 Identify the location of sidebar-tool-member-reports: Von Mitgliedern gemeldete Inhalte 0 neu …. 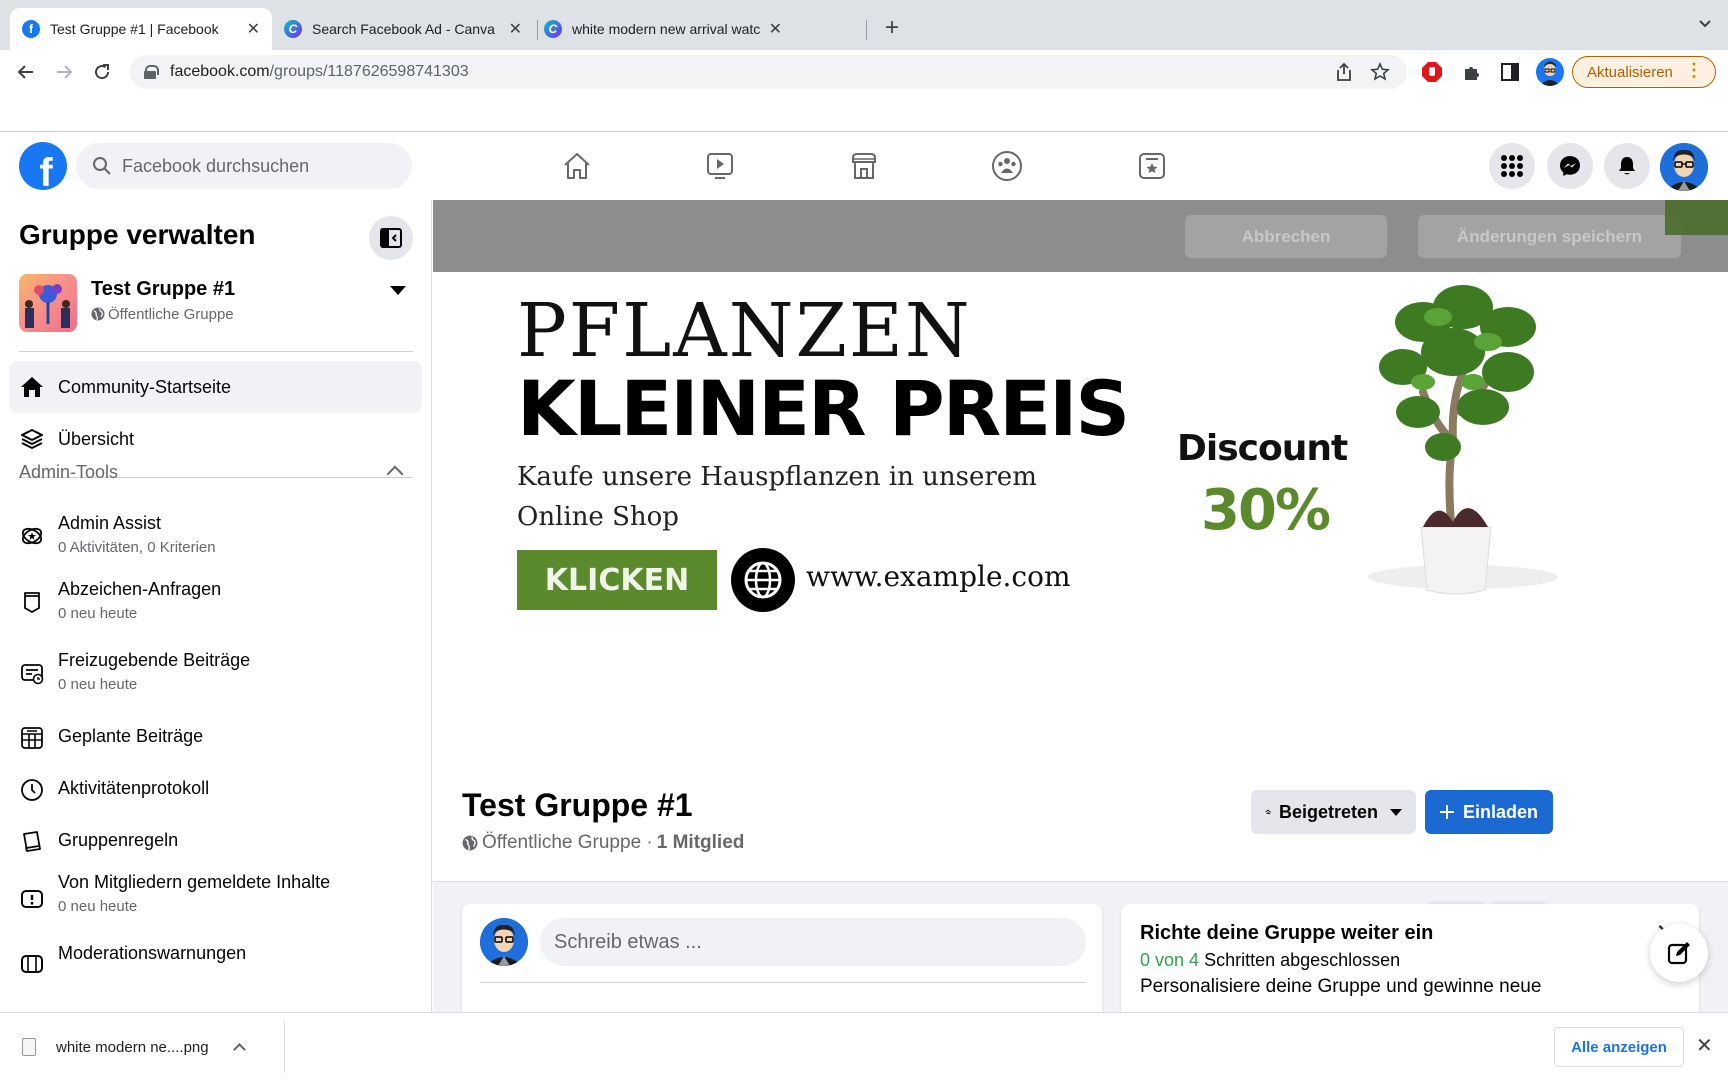
(216, 897).